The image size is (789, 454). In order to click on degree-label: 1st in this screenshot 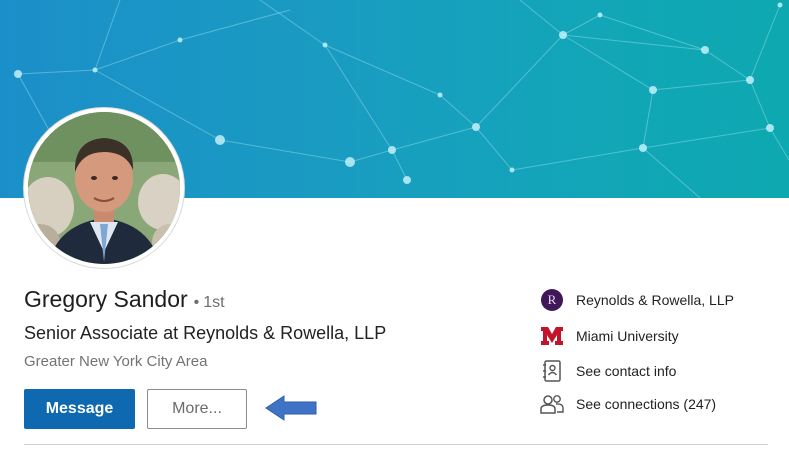, I will do `click(214, 302)`.